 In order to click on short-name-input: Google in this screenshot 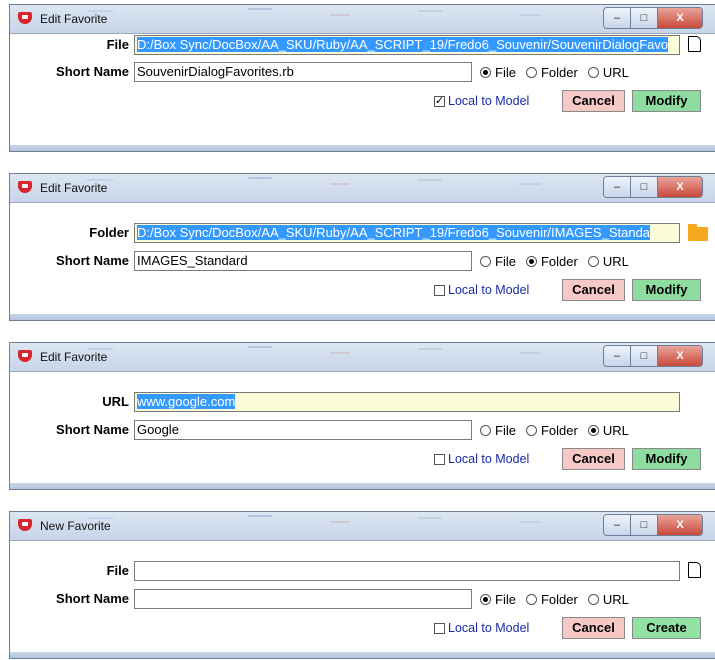, I will do `click(303, 430)`.